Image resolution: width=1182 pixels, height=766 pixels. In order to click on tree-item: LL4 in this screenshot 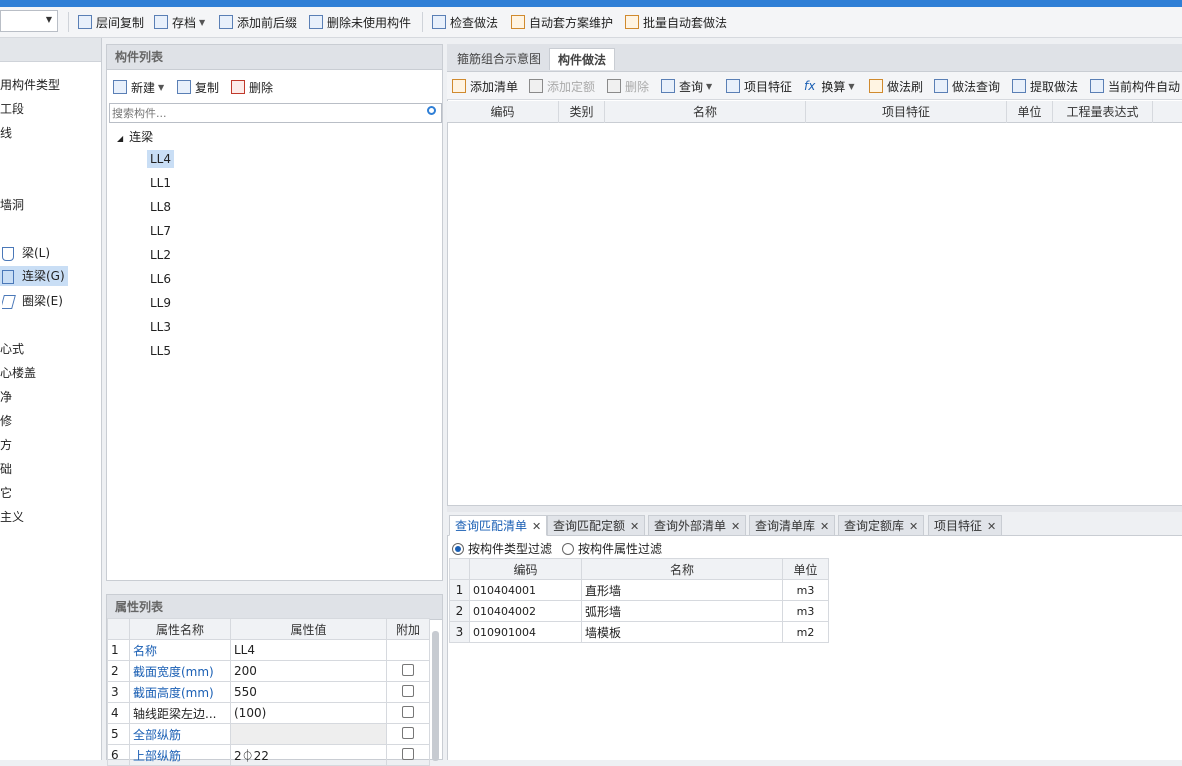, I will do `click(161, 159)`.